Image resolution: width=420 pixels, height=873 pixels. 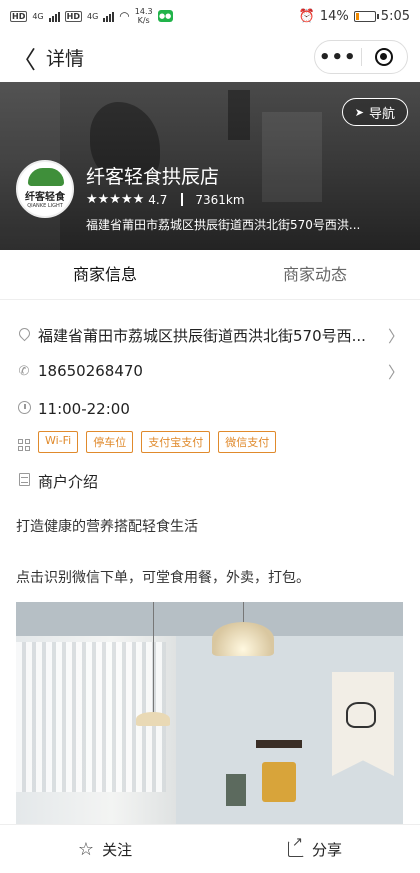 What do you see at coordinates (153, 177) in the screenshot?
I see `shop-name: 纤客轻食拱辰店` at bounding box center [153, 177].